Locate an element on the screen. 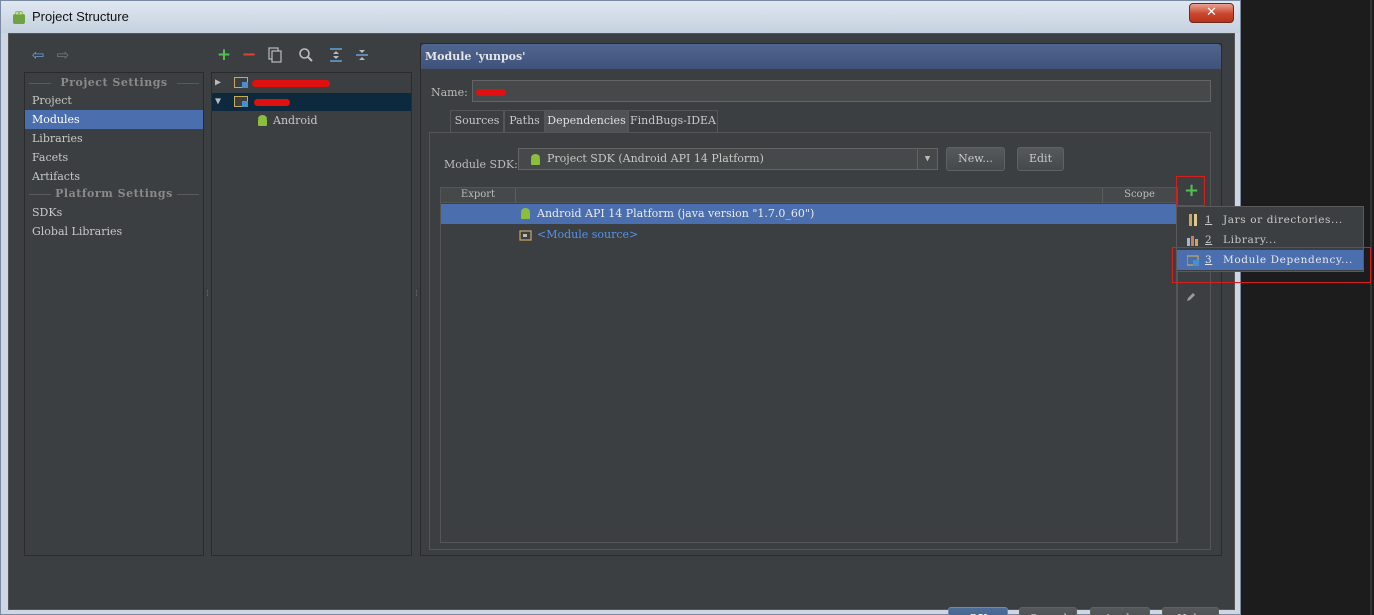 This screenshot has height=615, width=1374. tree-row-module-1: ▶ is located at coordinates (311, 83).